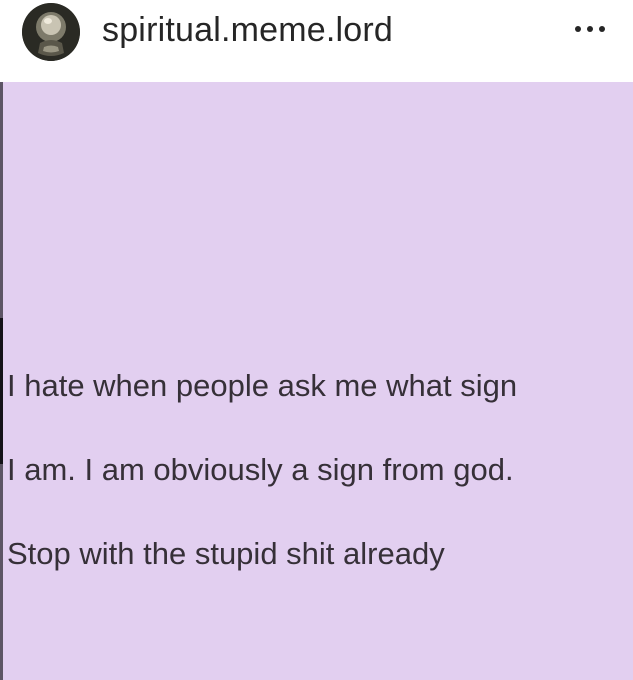 Image resolution: width=633 pixels, height=680 pixels. I want to click on image-text-line: I hate when people ask me what sign, so click(262, 385).